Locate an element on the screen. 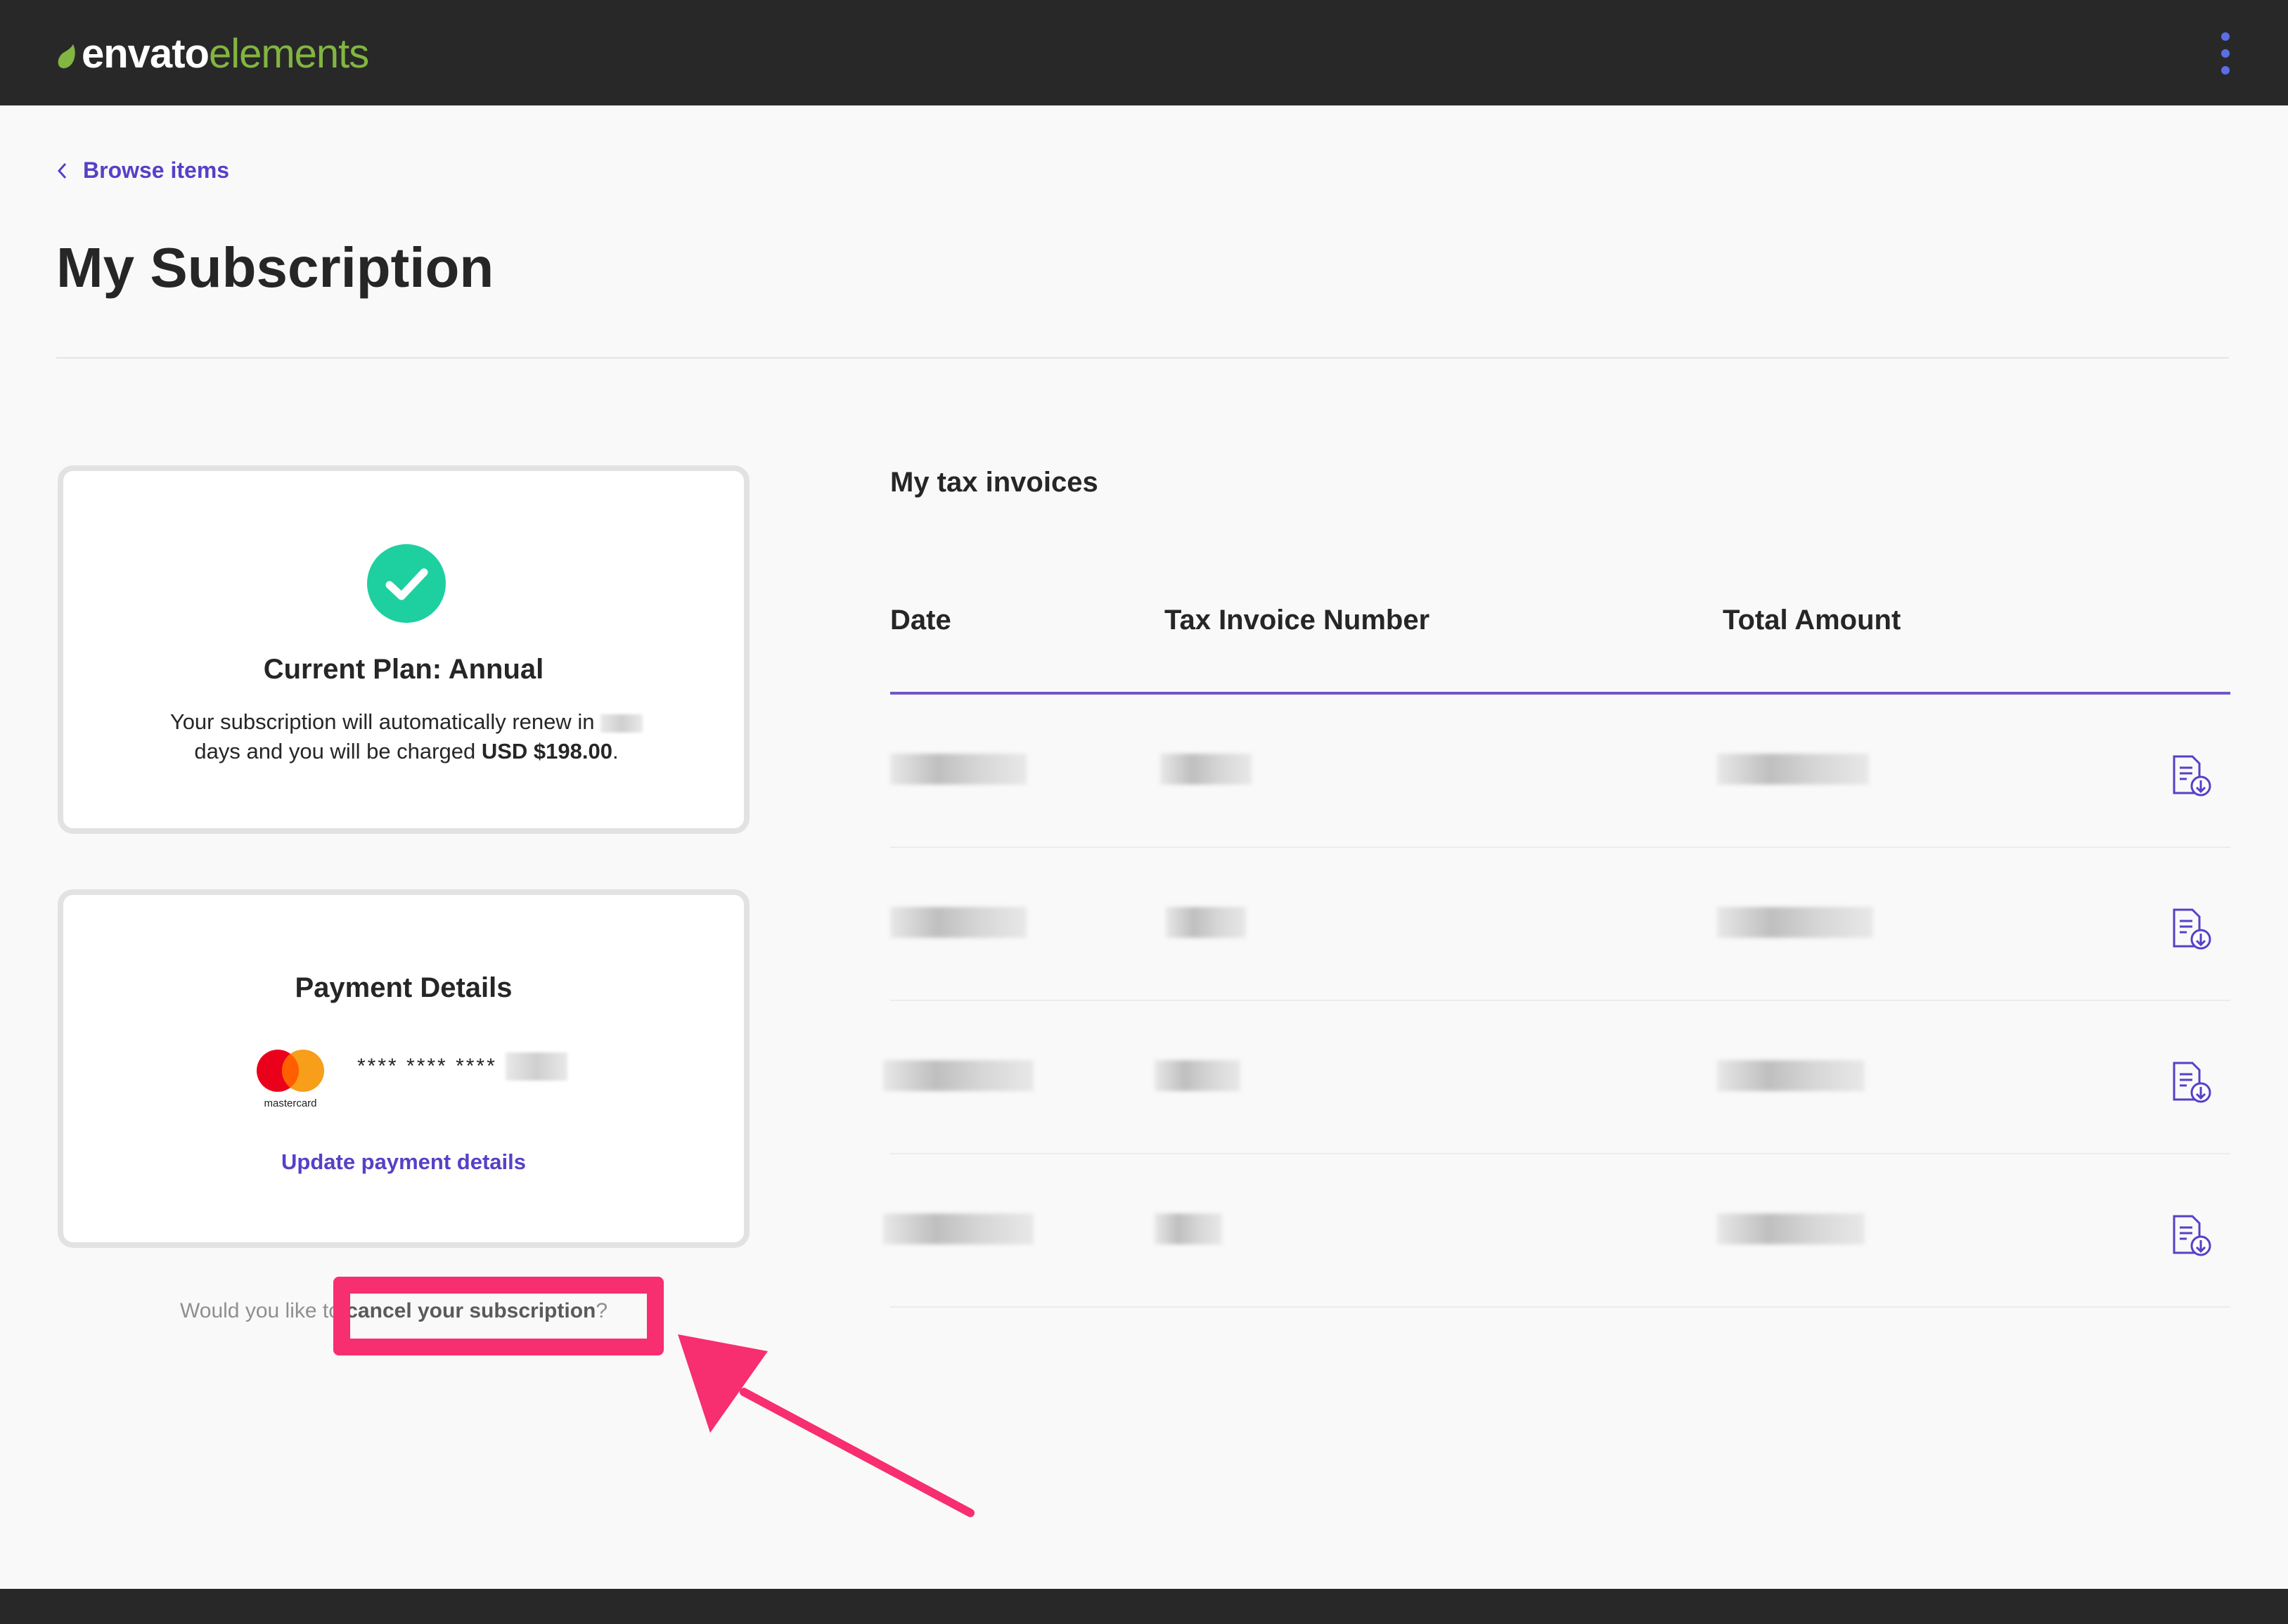 This screenshot has width=2288, height=1624. annotation-arrow-icon is located at coordinates (827, 1425).